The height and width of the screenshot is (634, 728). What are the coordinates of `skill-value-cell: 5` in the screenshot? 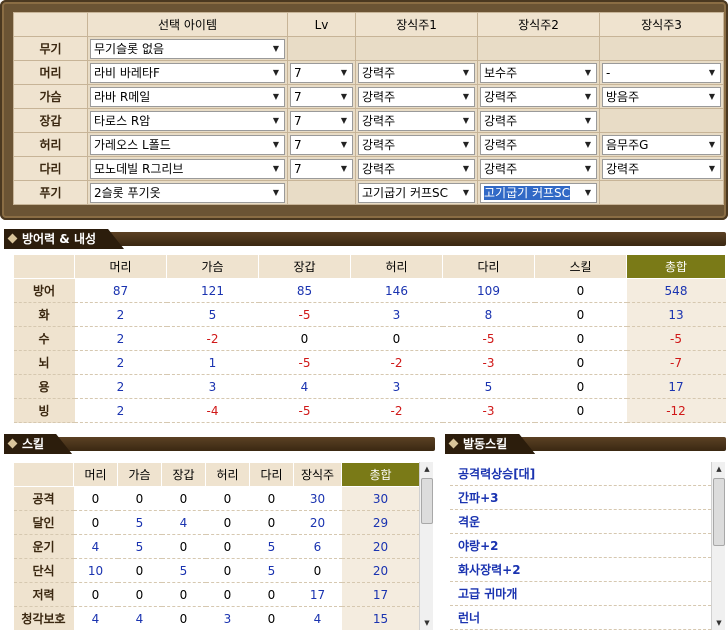 It's located at (139, 546).